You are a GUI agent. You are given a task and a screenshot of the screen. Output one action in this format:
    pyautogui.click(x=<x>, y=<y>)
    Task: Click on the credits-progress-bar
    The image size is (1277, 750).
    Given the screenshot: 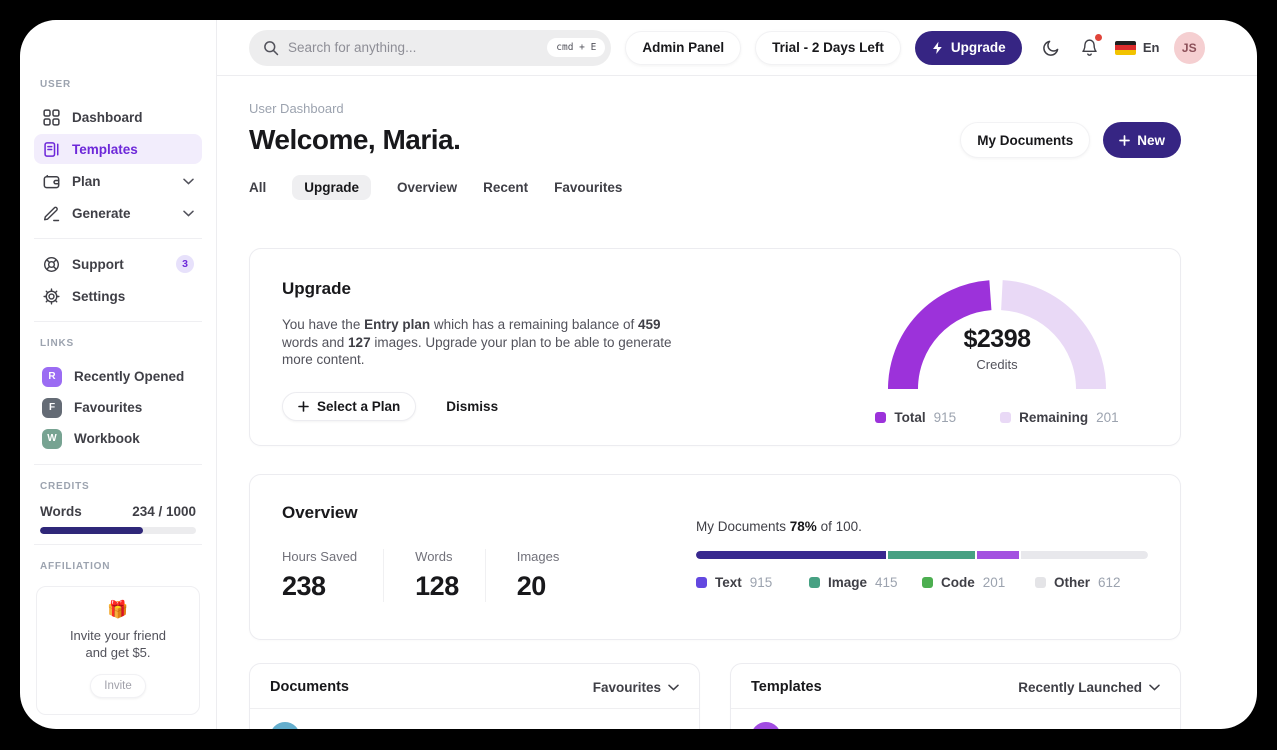 What is the action you would take?
    pyautogui.click(x=118, y=530)
    